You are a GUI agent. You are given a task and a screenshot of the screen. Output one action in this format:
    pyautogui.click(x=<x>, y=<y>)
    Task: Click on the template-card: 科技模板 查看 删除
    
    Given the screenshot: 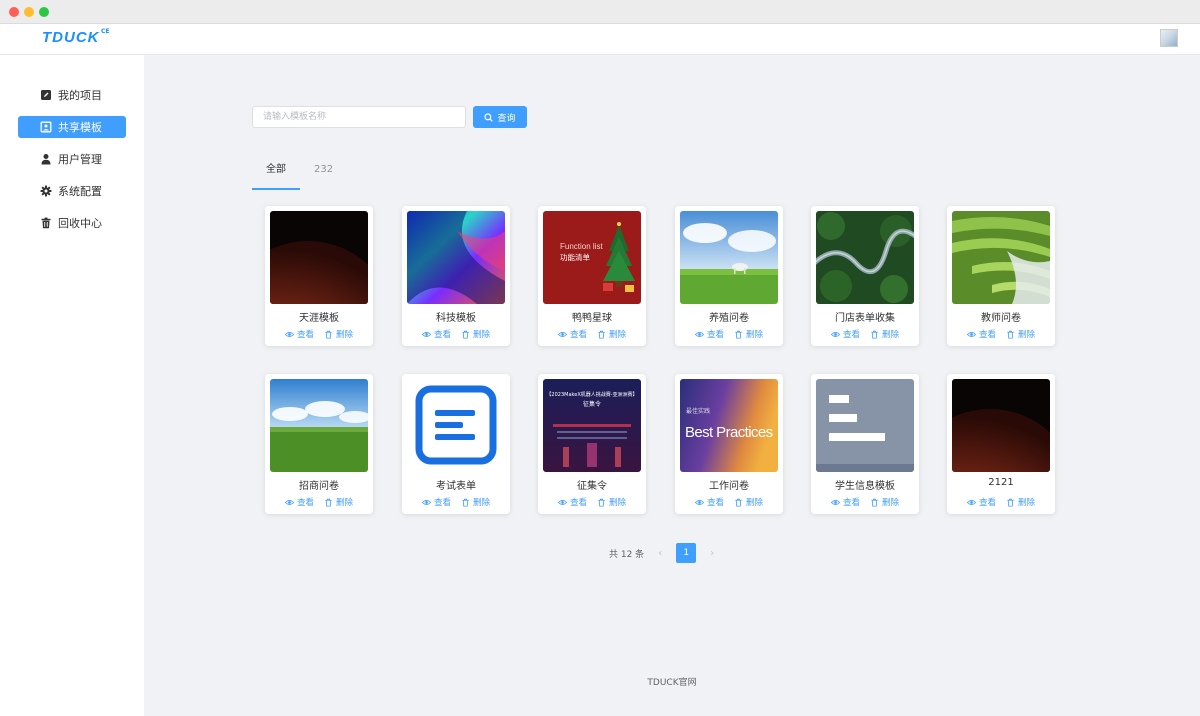 What is the action you would take?
    pyautogui.click(x=456, y=276)
    